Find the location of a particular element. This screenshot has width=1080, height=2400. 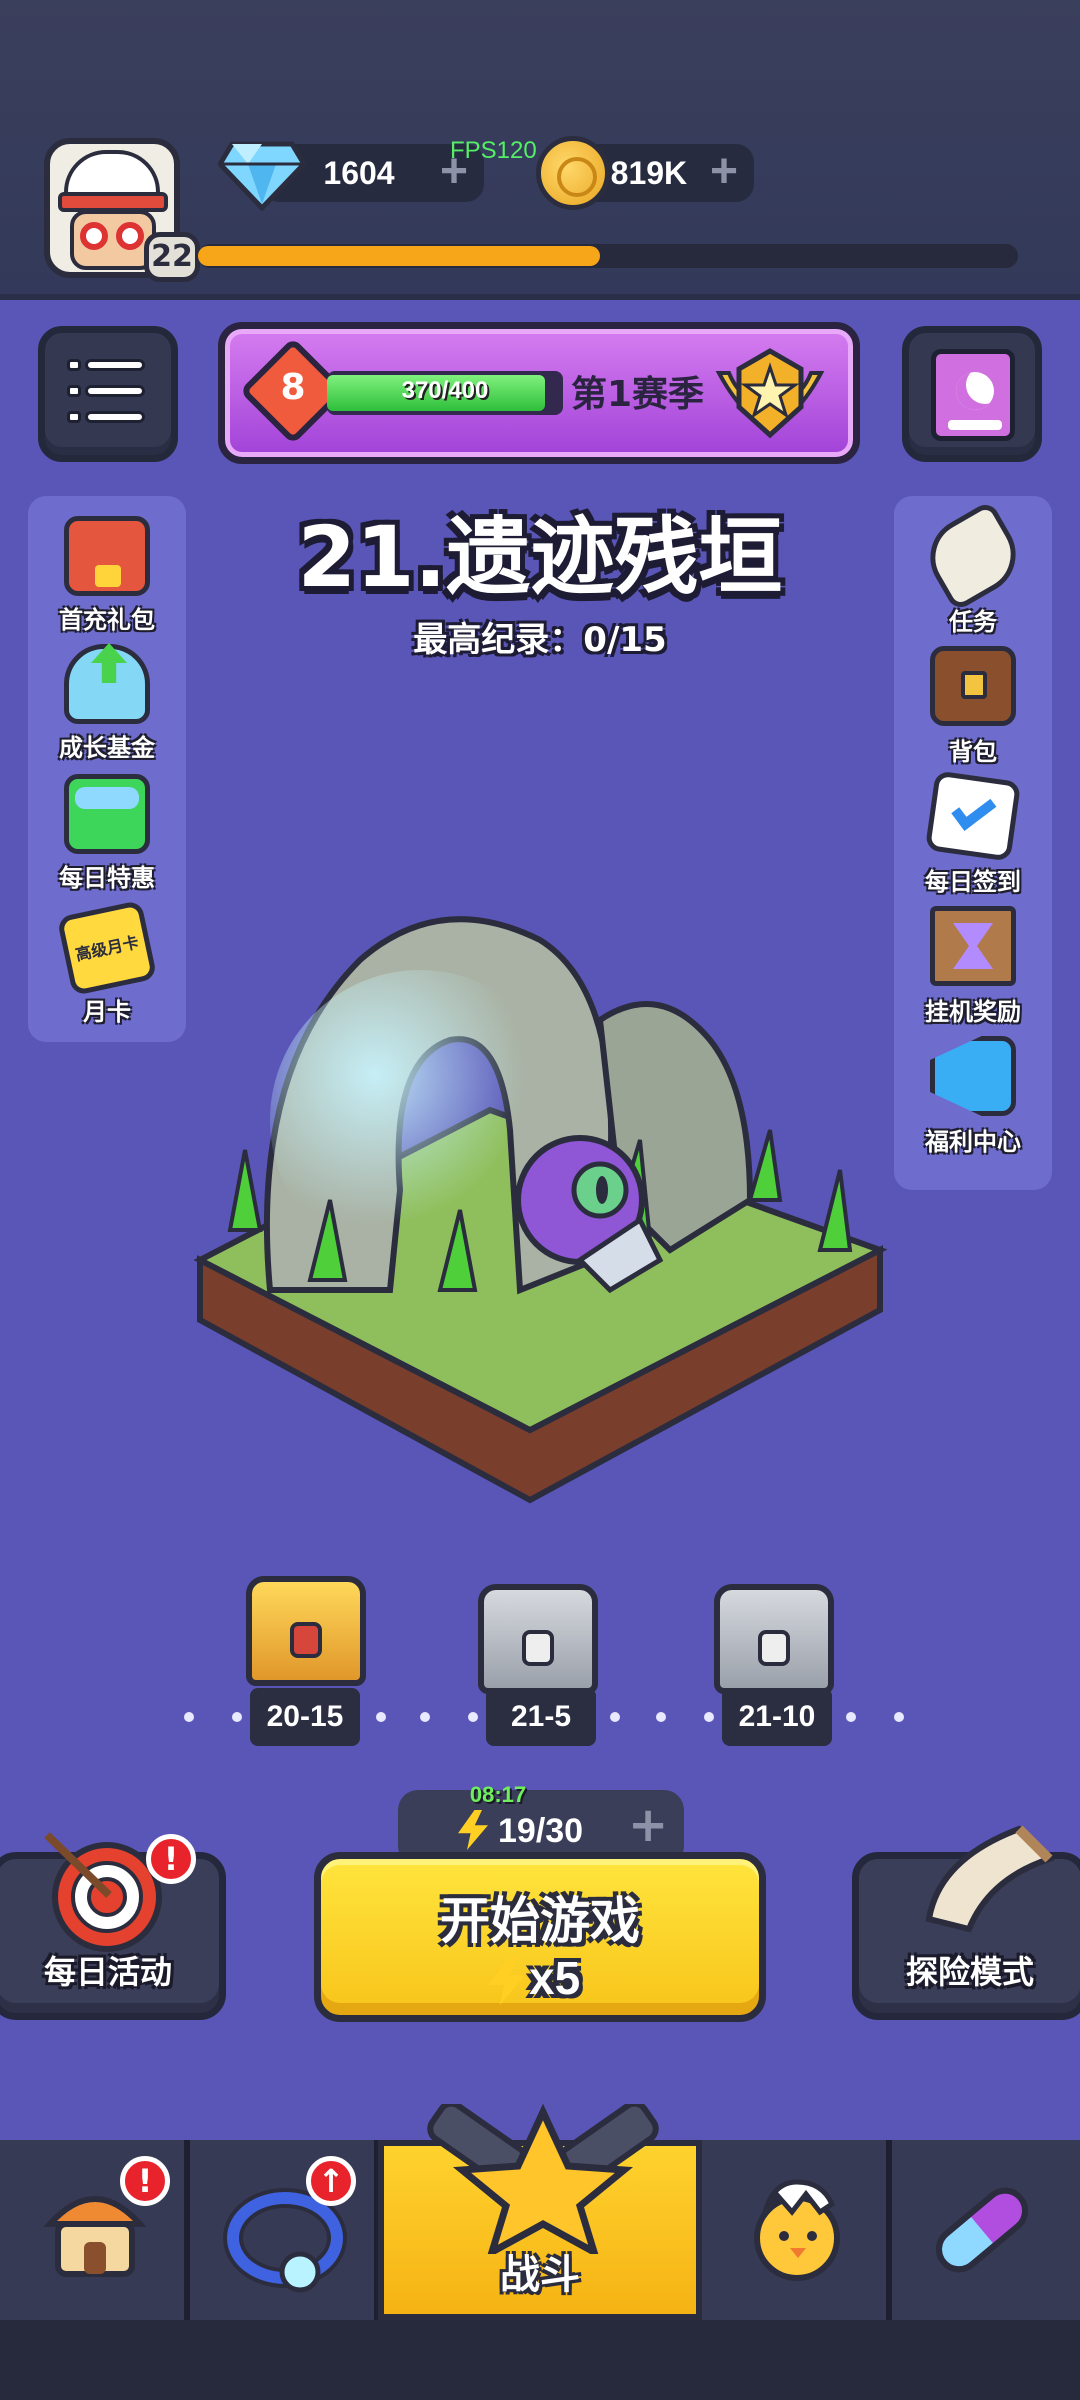

start-game-button: 开始游戏 x5 is located at coordinates (540, 1937).